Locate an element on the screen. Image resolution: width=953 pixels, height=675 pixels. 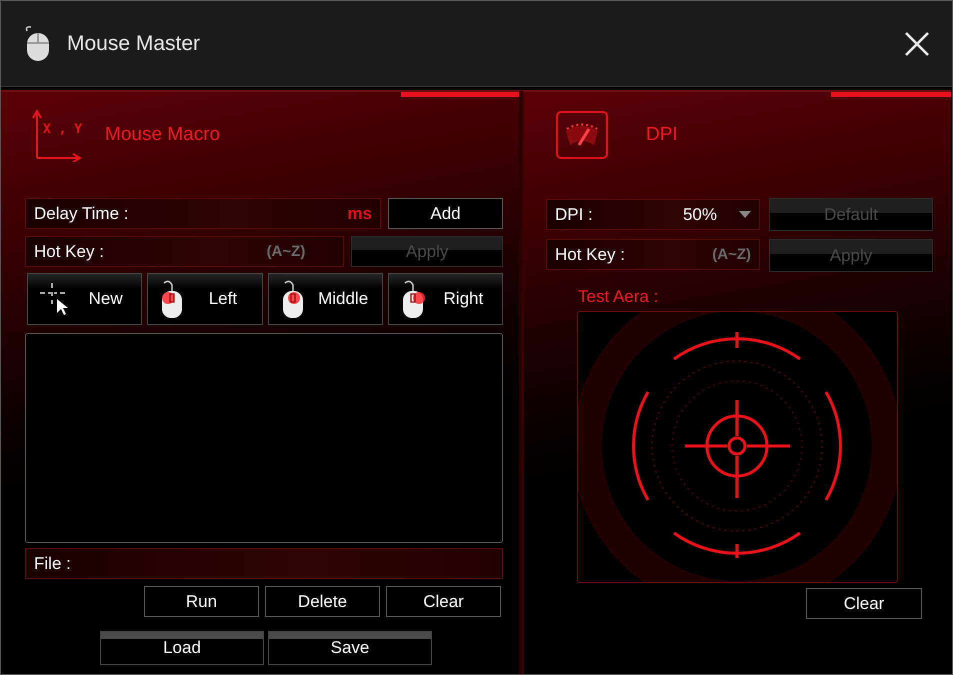
field-label: Delay Time : is located at coordinates (82, 214).